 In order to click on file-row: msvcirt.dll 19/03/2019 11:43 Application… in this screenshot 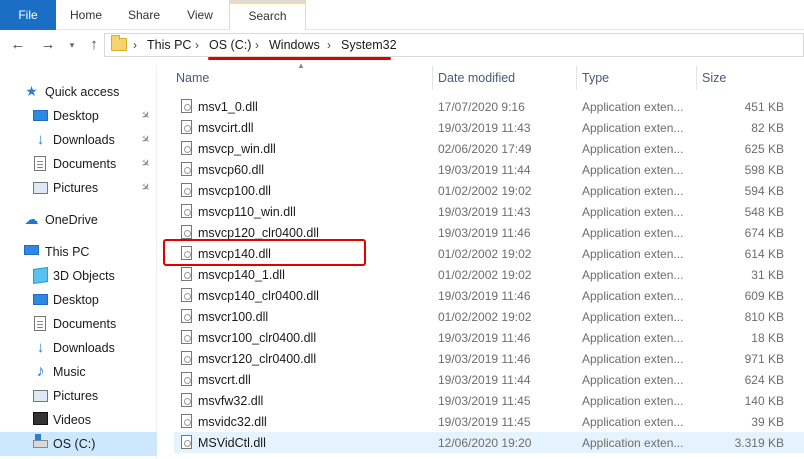, I will do `click(489, 127)`.